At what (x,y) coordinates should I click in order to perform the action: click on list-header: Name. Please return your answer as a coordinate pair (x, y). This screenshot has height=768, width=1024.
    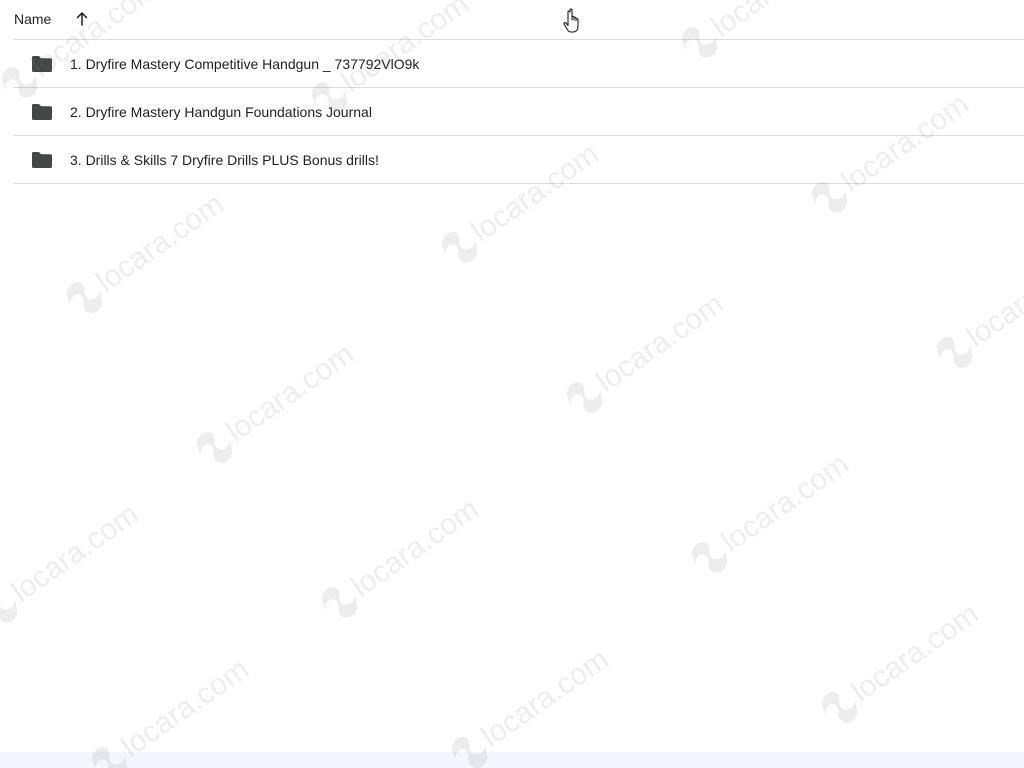
    Looking at the image, I should click on (512, 20).